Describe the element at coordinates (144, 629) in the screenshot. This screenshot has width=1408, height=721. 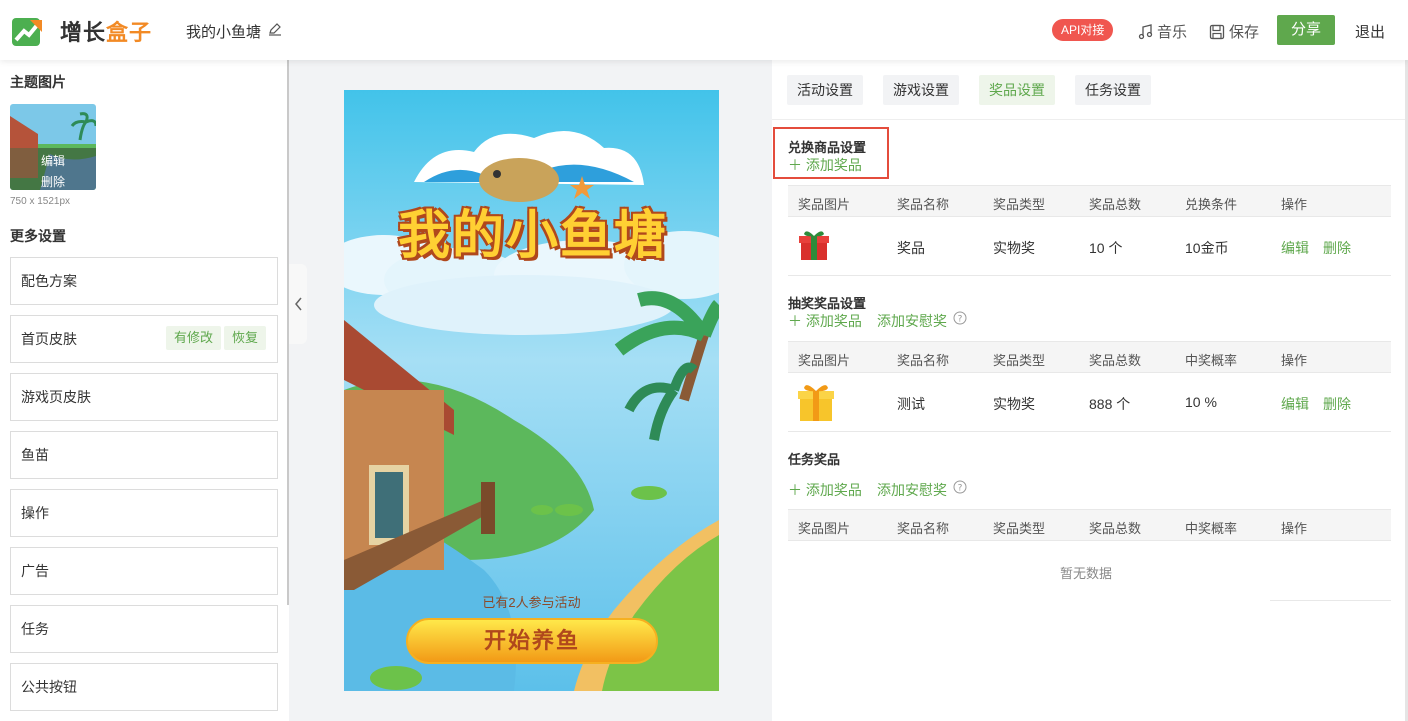
I see `menu-tasks: 任务` at that location.